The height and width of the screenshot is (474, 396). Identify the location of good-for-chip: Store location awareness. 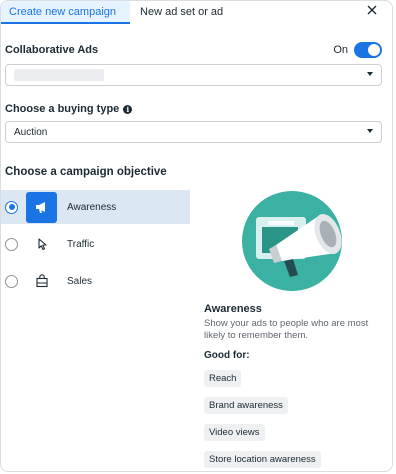
(262, 459).